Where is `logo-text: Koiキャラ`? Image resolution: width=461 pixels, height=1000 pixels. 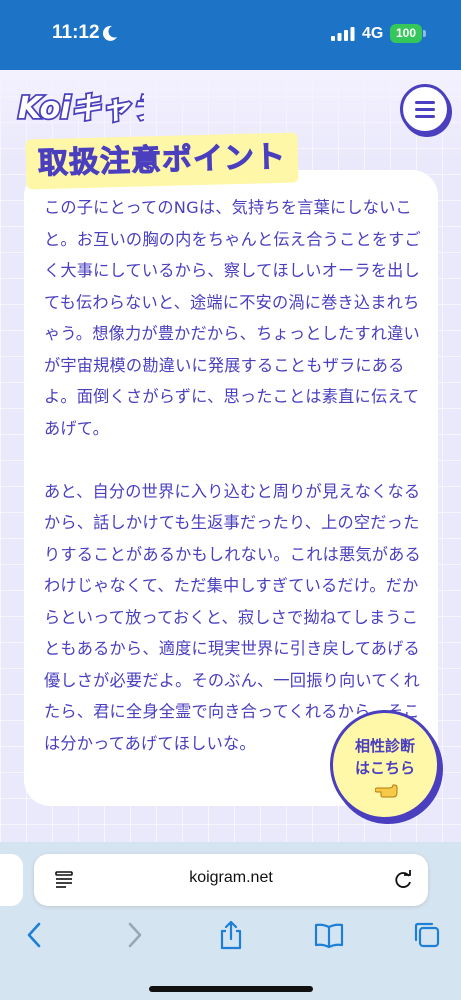
logo-text: Koiキャラ is located at coordinates (81, 108).